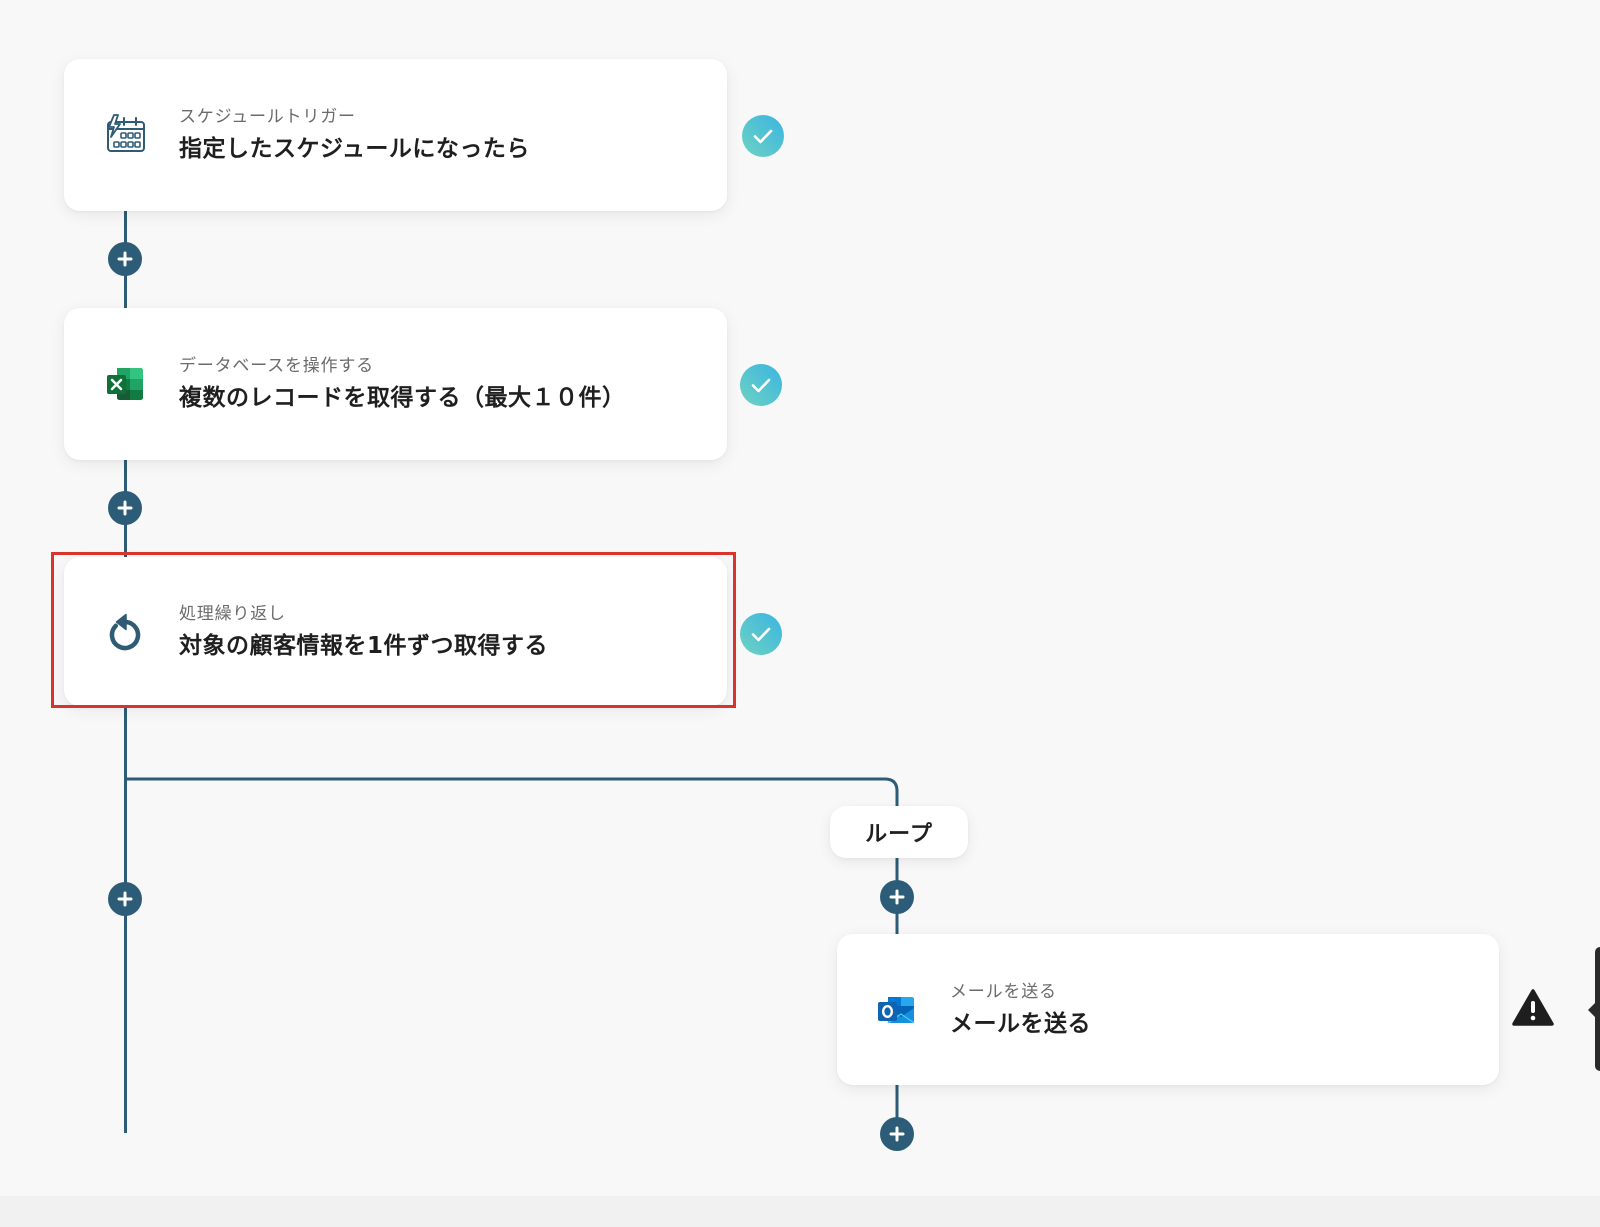 This screenshot has width=1600, height=1227. I want to click on node-text: スケジュールトリガー 指定したスケジュールになったら, so click(354, 135).